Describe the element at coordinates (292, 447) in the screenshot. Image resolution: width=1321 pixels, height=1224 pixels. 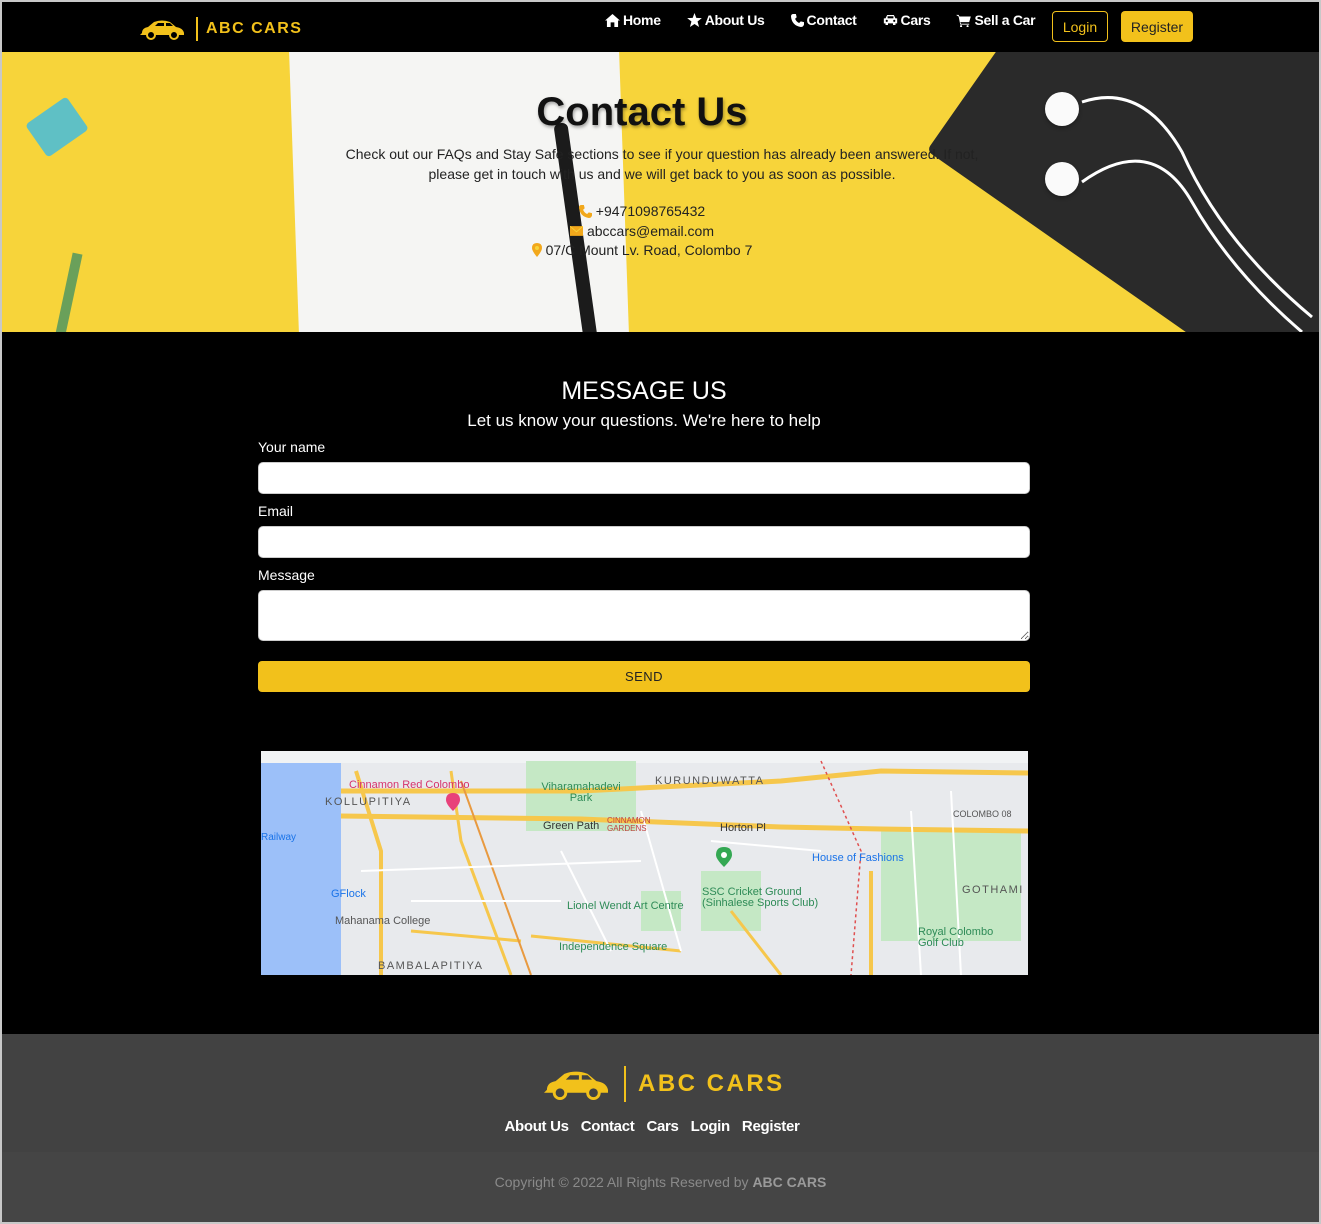
I see `name-label: Your name` at that location.